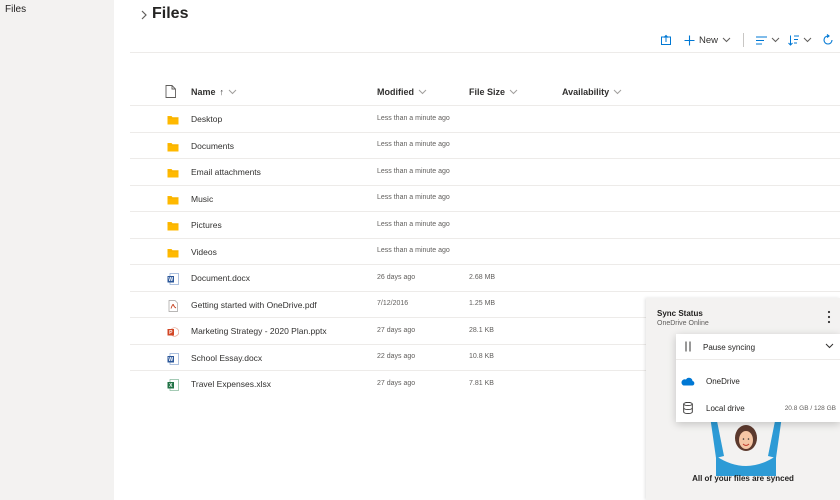 The width and height of the screenshot is (840, 500). Describe the element at coordinates (485, 199) in the screenshot. I see `list-item: Music Less than a minute ago` at that location.